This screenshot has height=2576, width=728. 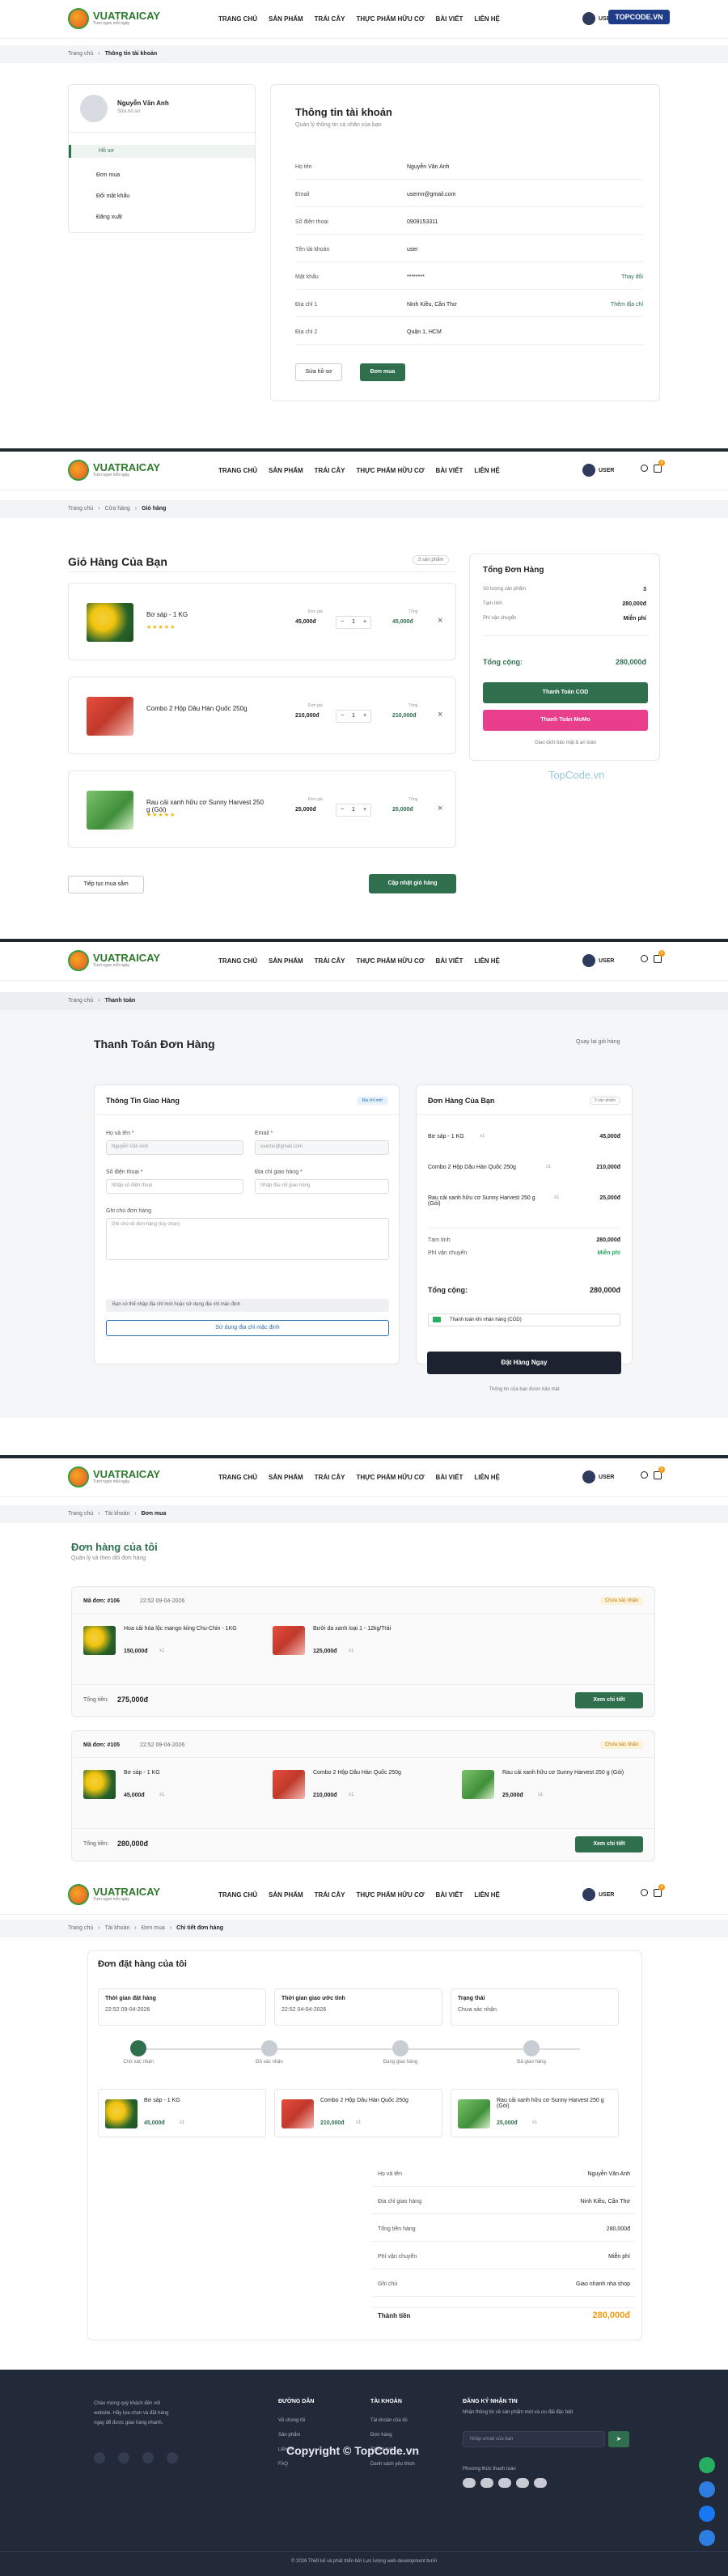 What do you see at coordinates (162, 151) in the screenshot?
I see `menu-profile: Hồ sơ` at bounding box center [162, 151].